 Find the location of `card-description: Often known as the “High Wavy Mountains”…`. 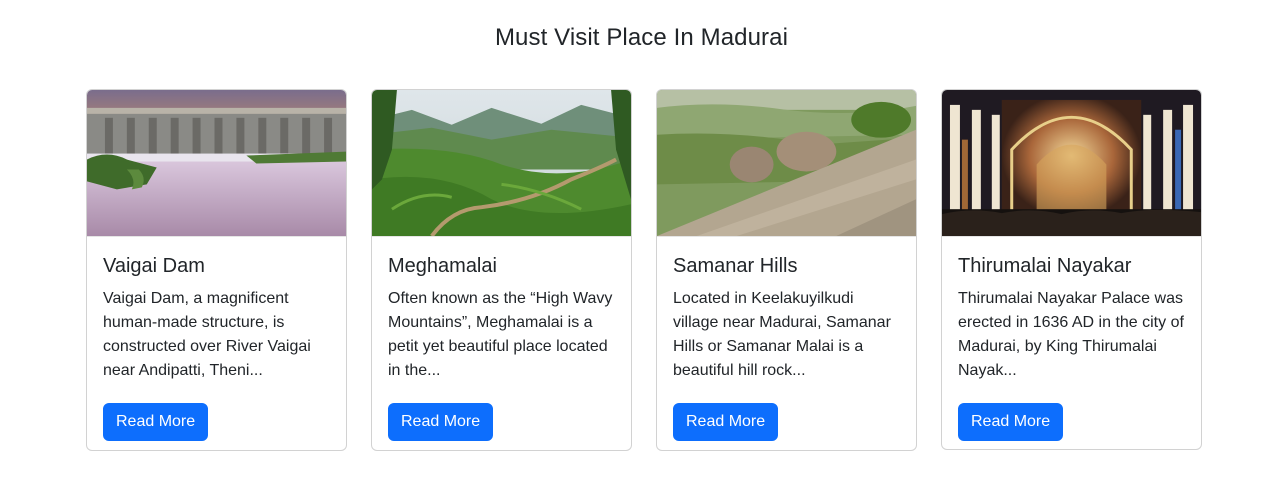

card-description: Often known as the “High Wavy Mountains”… is located at coordinates (500, 334).